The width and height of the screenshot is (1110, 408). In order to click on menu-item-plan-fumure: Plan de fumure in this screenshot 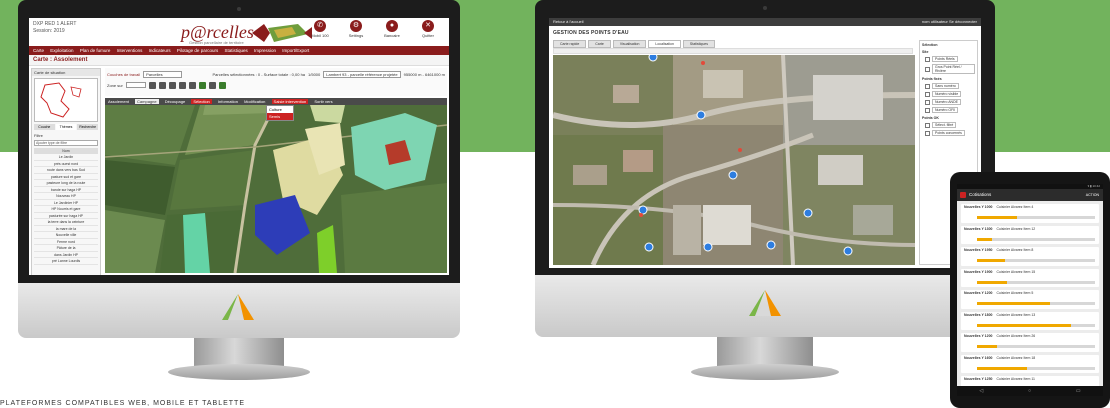, I will do `click(95, 50)`.